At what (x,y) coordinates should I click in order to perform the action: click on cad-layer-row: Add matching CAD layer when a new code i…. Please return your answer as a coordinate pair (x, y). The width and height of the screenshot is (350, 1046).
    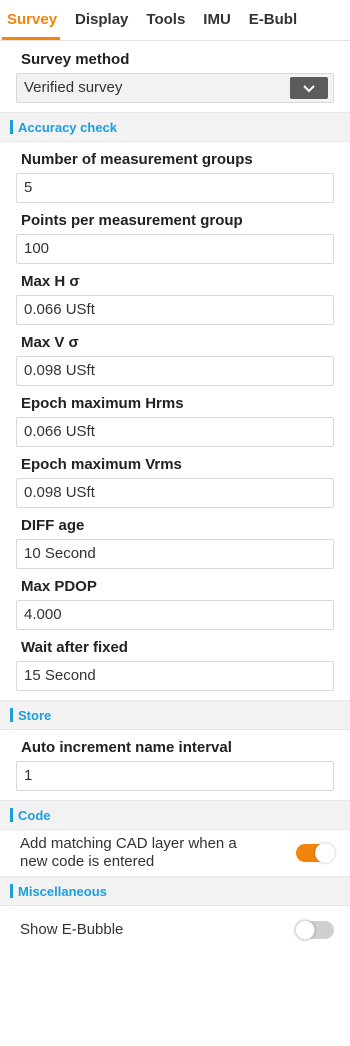
    Looking at the image, I should click on (175, 853).